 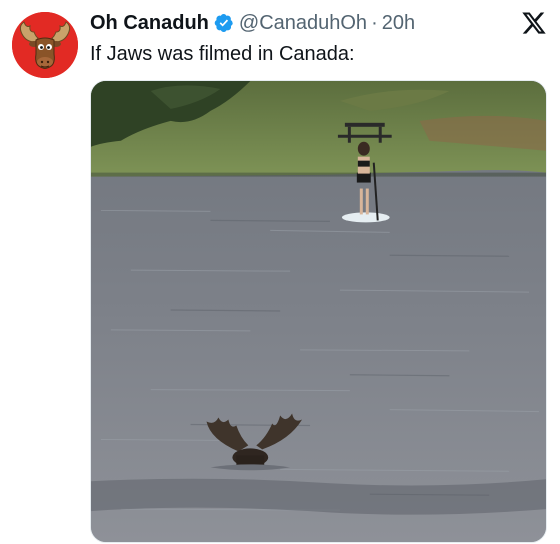 I want to click on moose-avatar-icon, so click(x=45, y=45).